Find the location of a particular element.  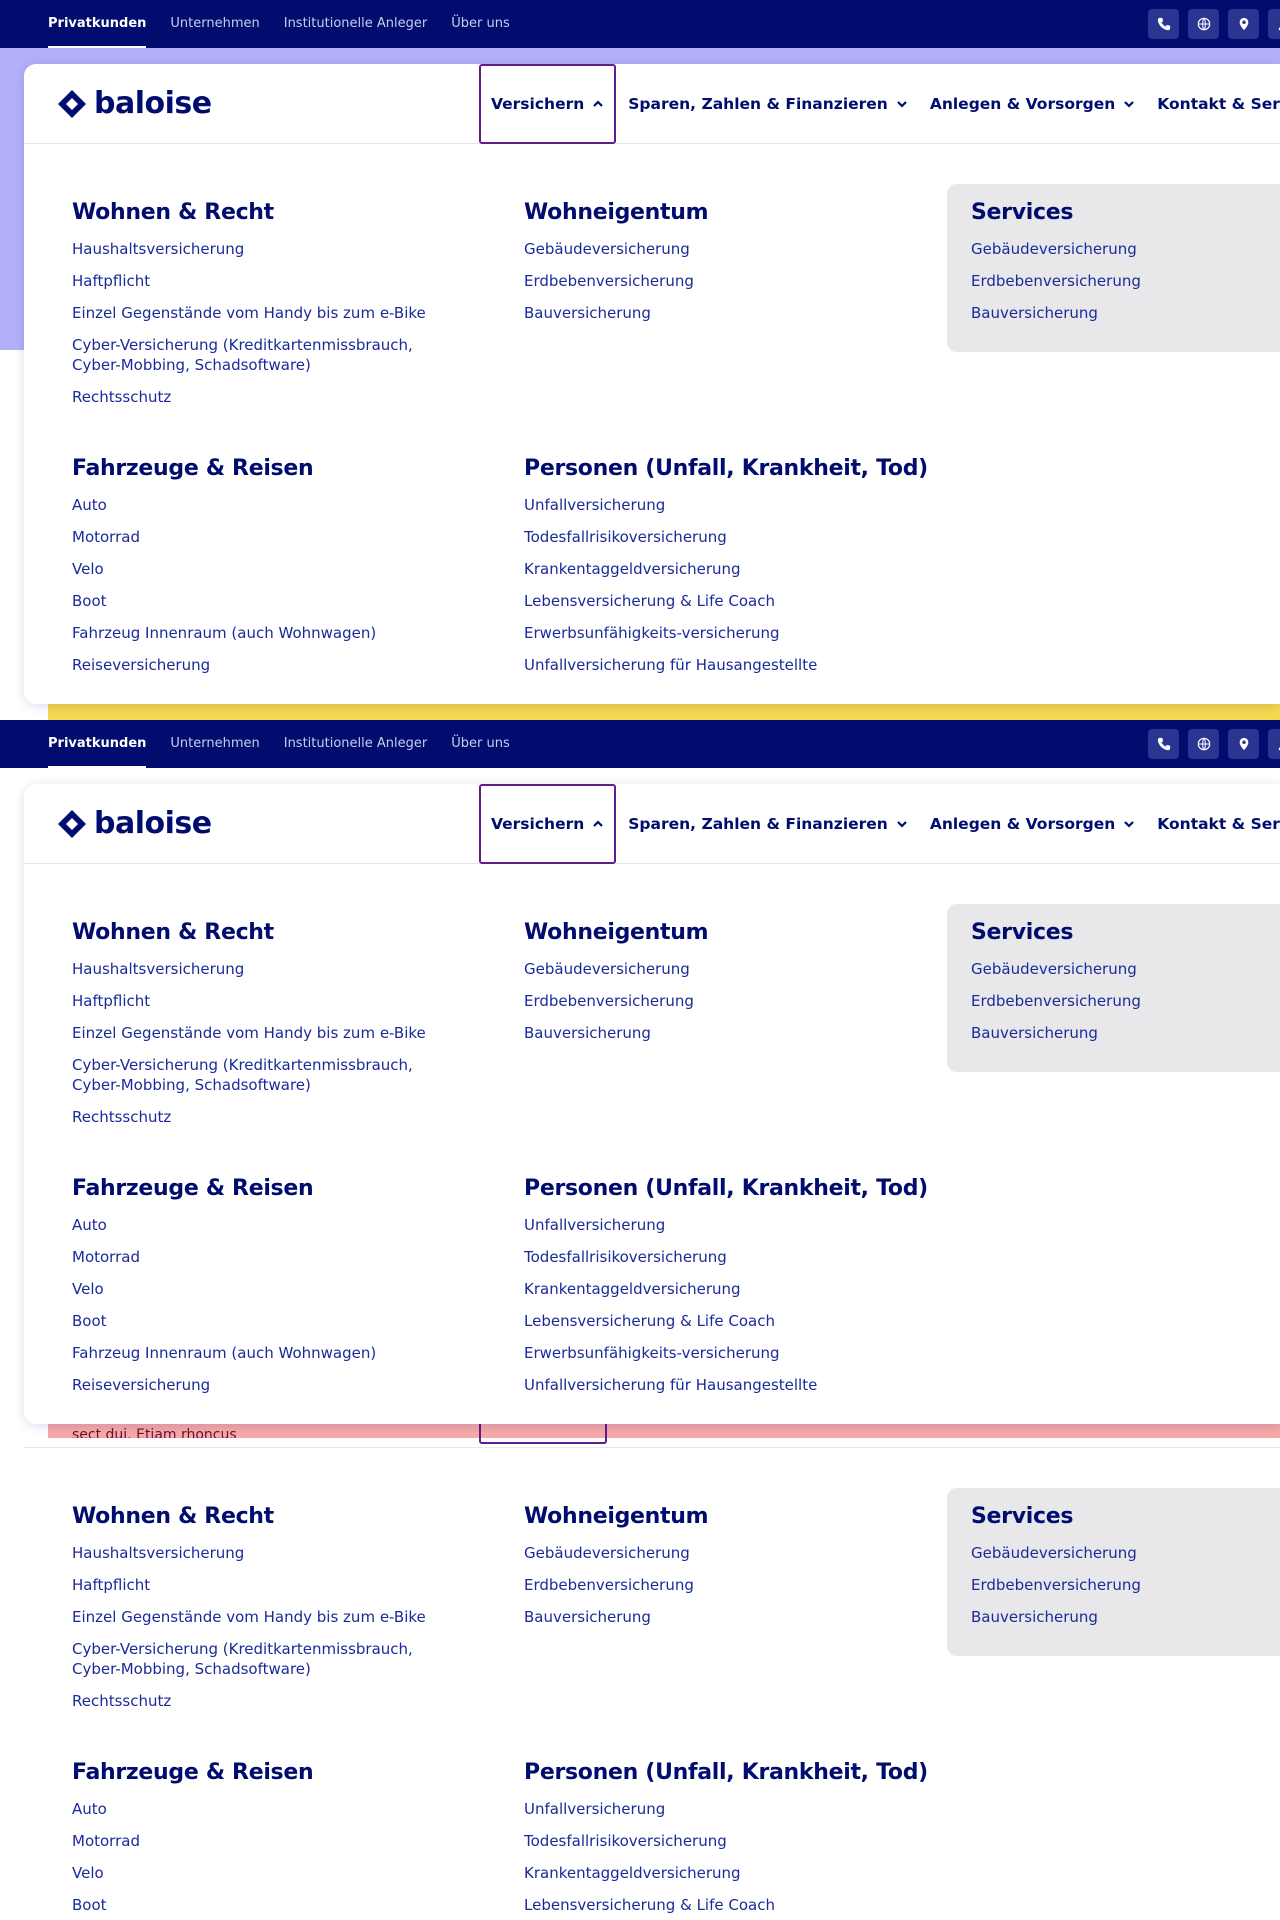

section-title: Wohneigentum is located at coordinates (616, 1516).